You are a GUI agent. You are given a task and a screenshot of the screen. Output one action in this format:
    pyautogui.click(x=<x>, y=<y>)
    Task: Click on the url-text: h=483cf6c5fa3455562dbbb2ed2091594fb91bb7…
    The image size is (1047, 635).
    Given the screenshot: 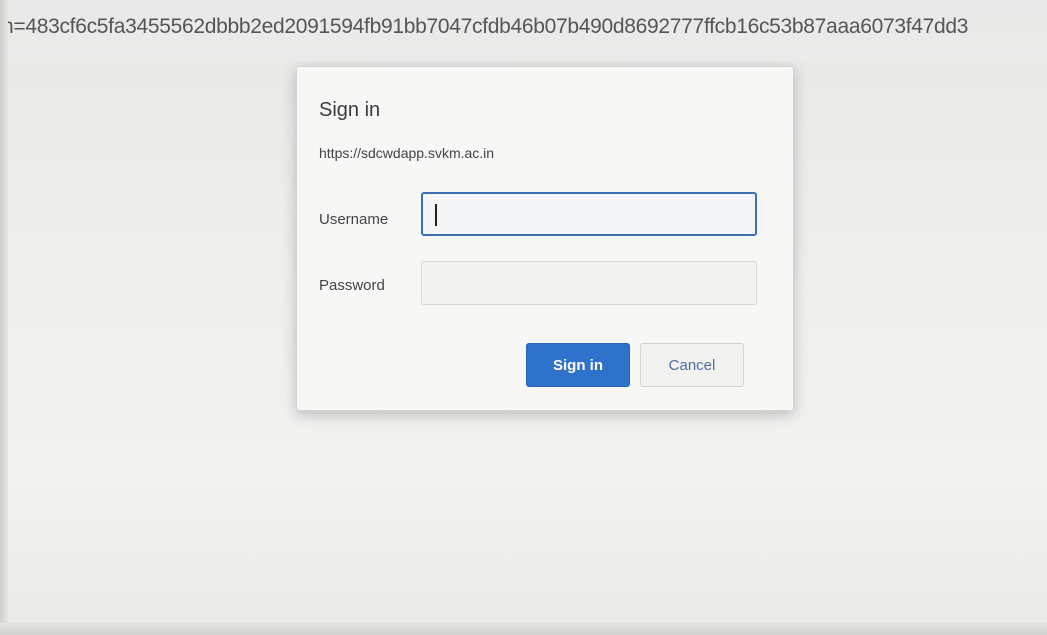 What is the action you would take?
    pyautogui.click(x=485, y=26)
    